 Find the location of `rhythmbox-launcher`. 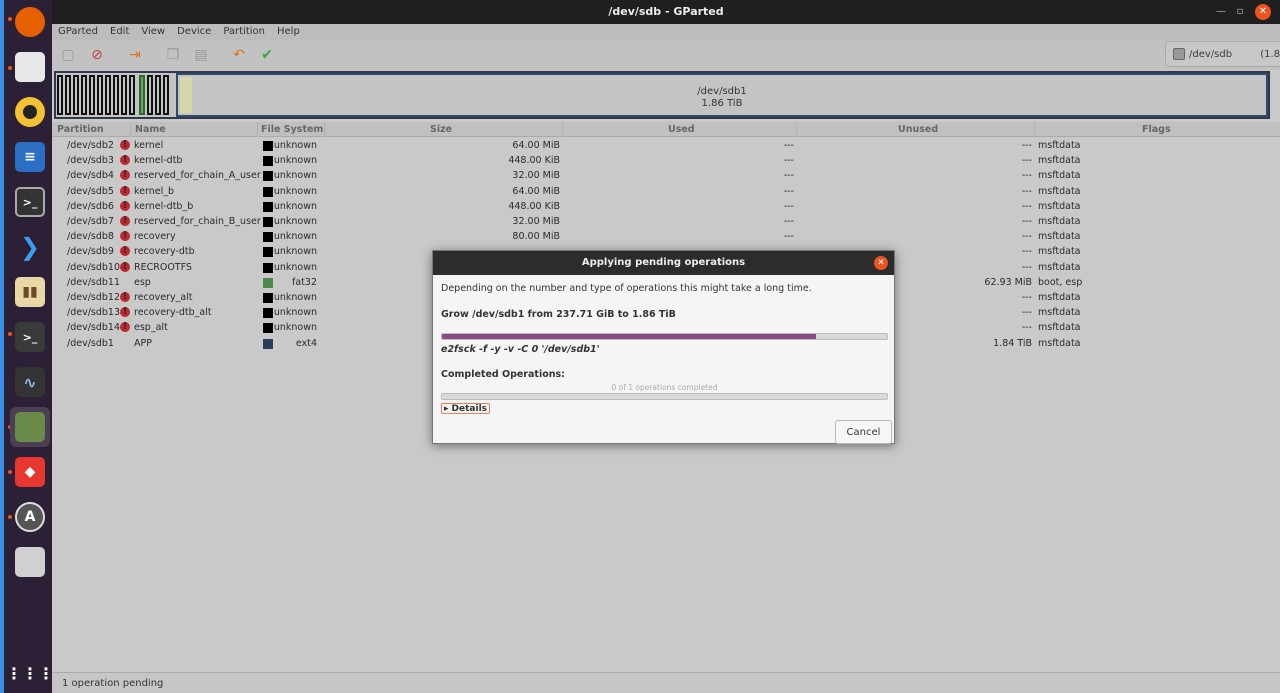

rhythmbox-launcher is located at coordinates (30, 112).